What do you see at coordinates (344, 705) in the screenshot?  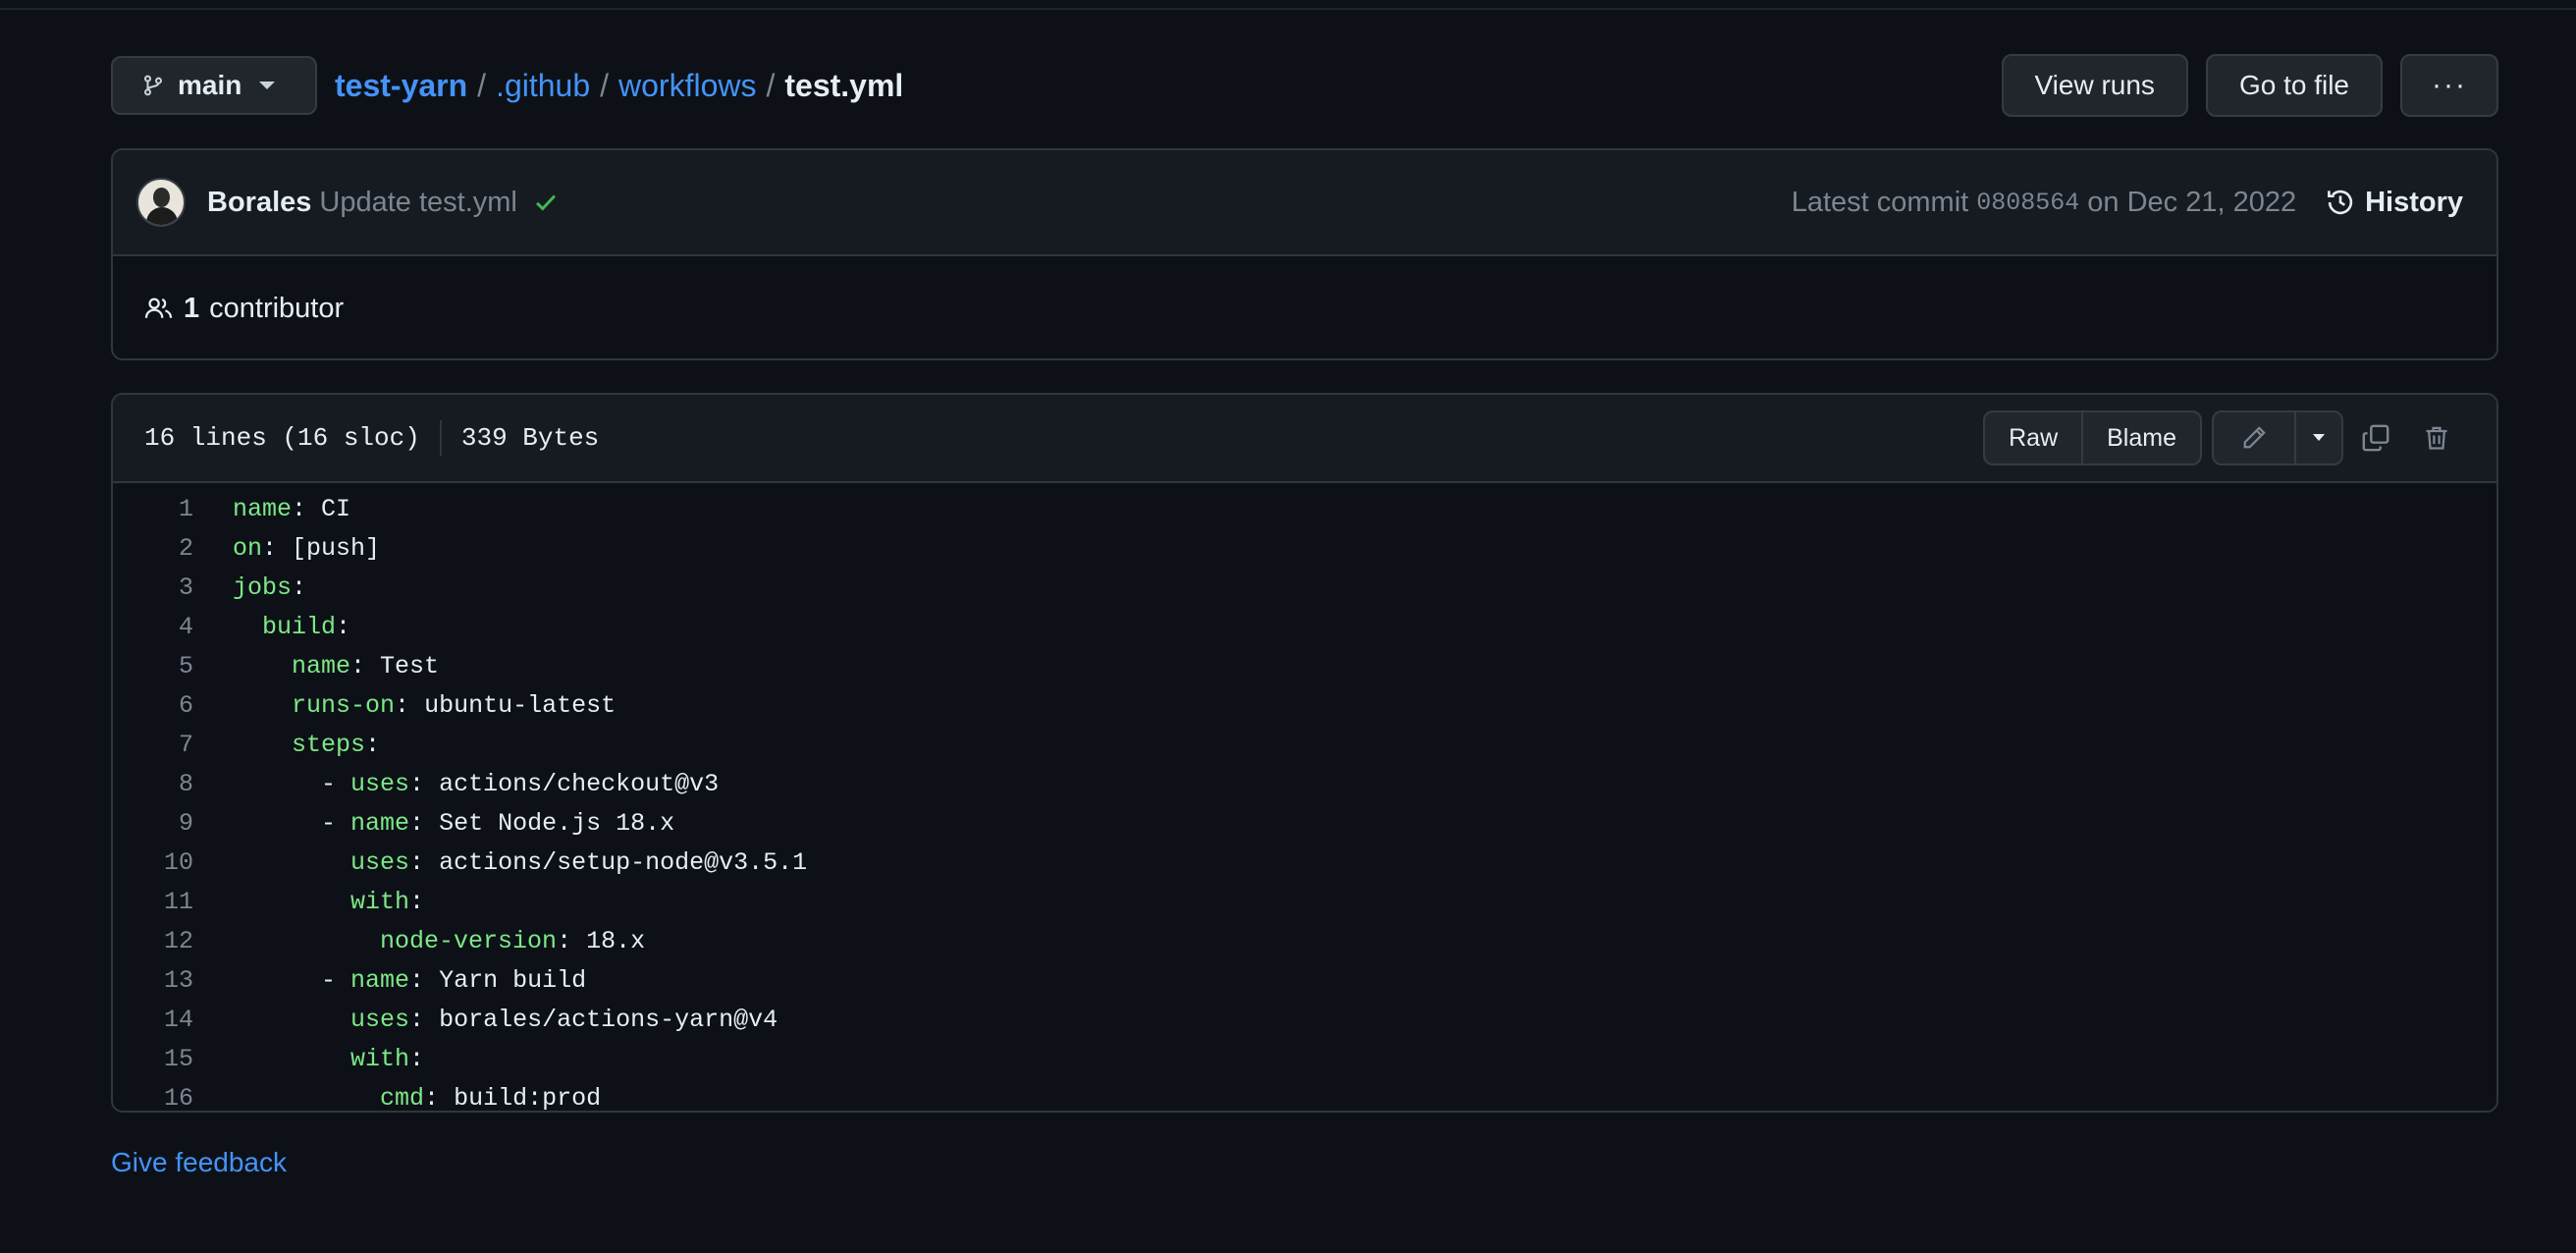 I see `yaml-key: runs-on` at bounding box center [344, 705].